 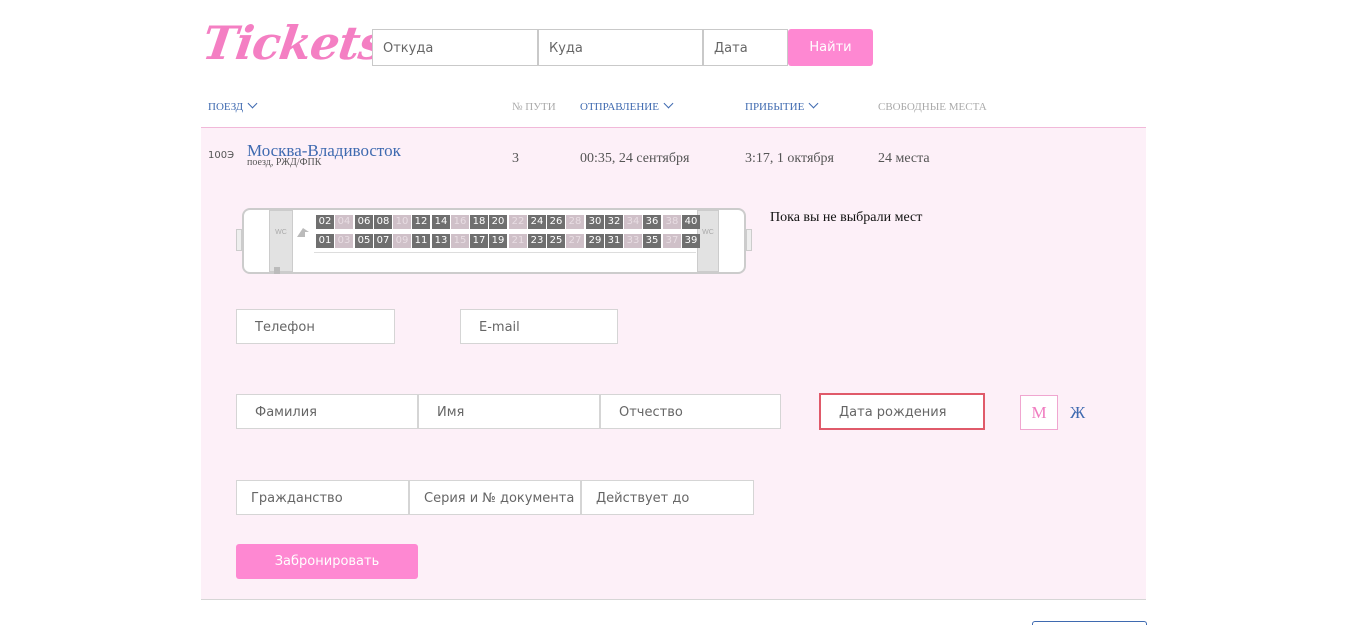 What do you see at coordinates (479, 222) in the screenshot?
I see `seat-18: 18` at bounding box center [479, 222].